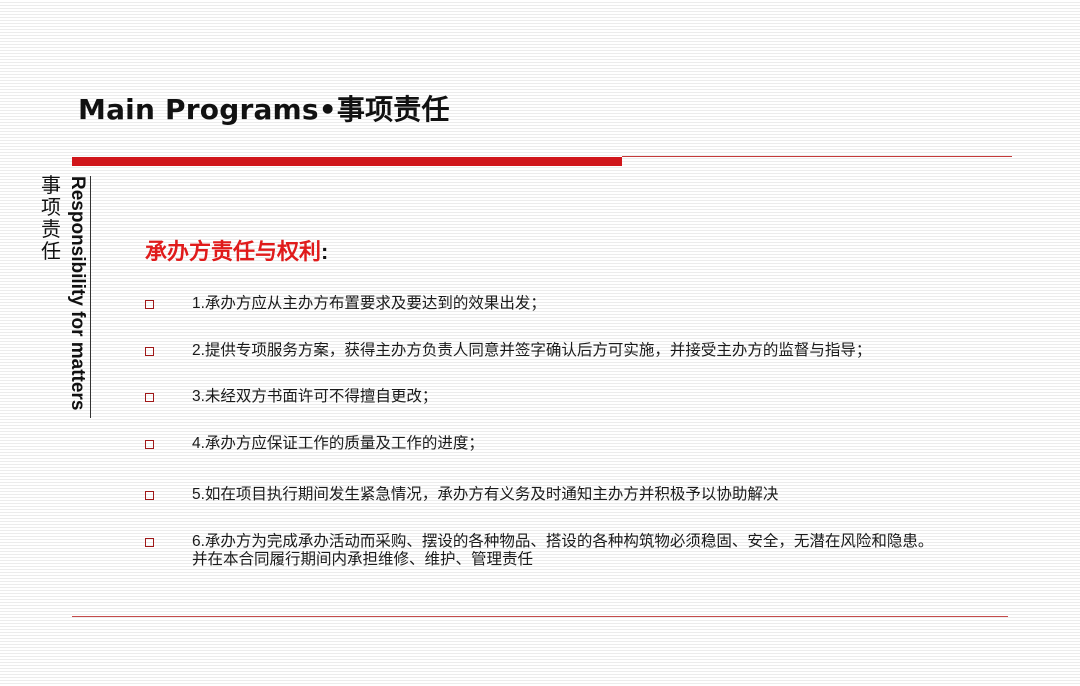 The image size is (1080, 686). I want to click on sidebar-char: 项, so click(51, 207).